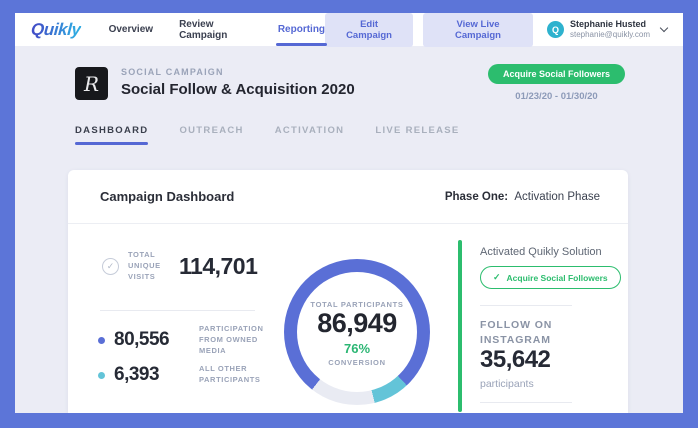 This screenshot has width=698, height=428. I want to click on visits-value: 114,701, so click(218, 265).